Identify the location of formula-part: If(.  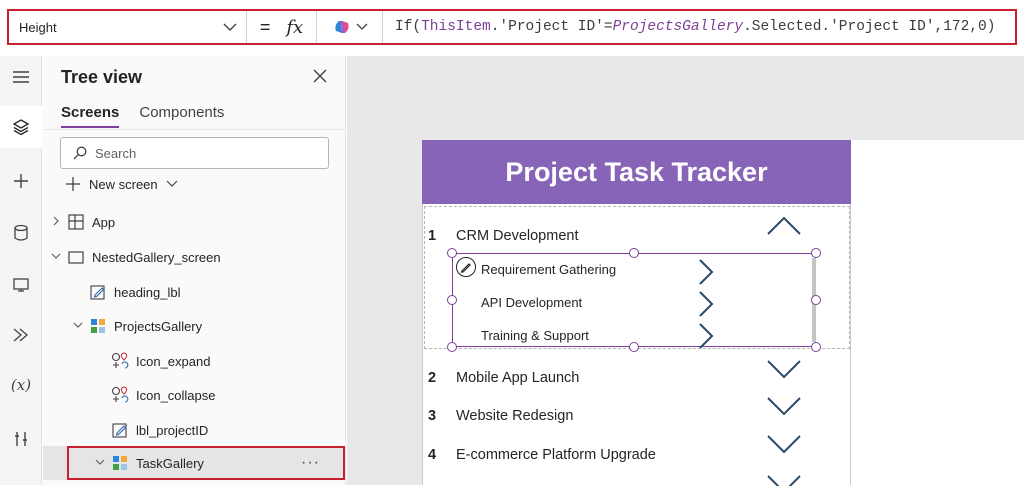
(408, 27).